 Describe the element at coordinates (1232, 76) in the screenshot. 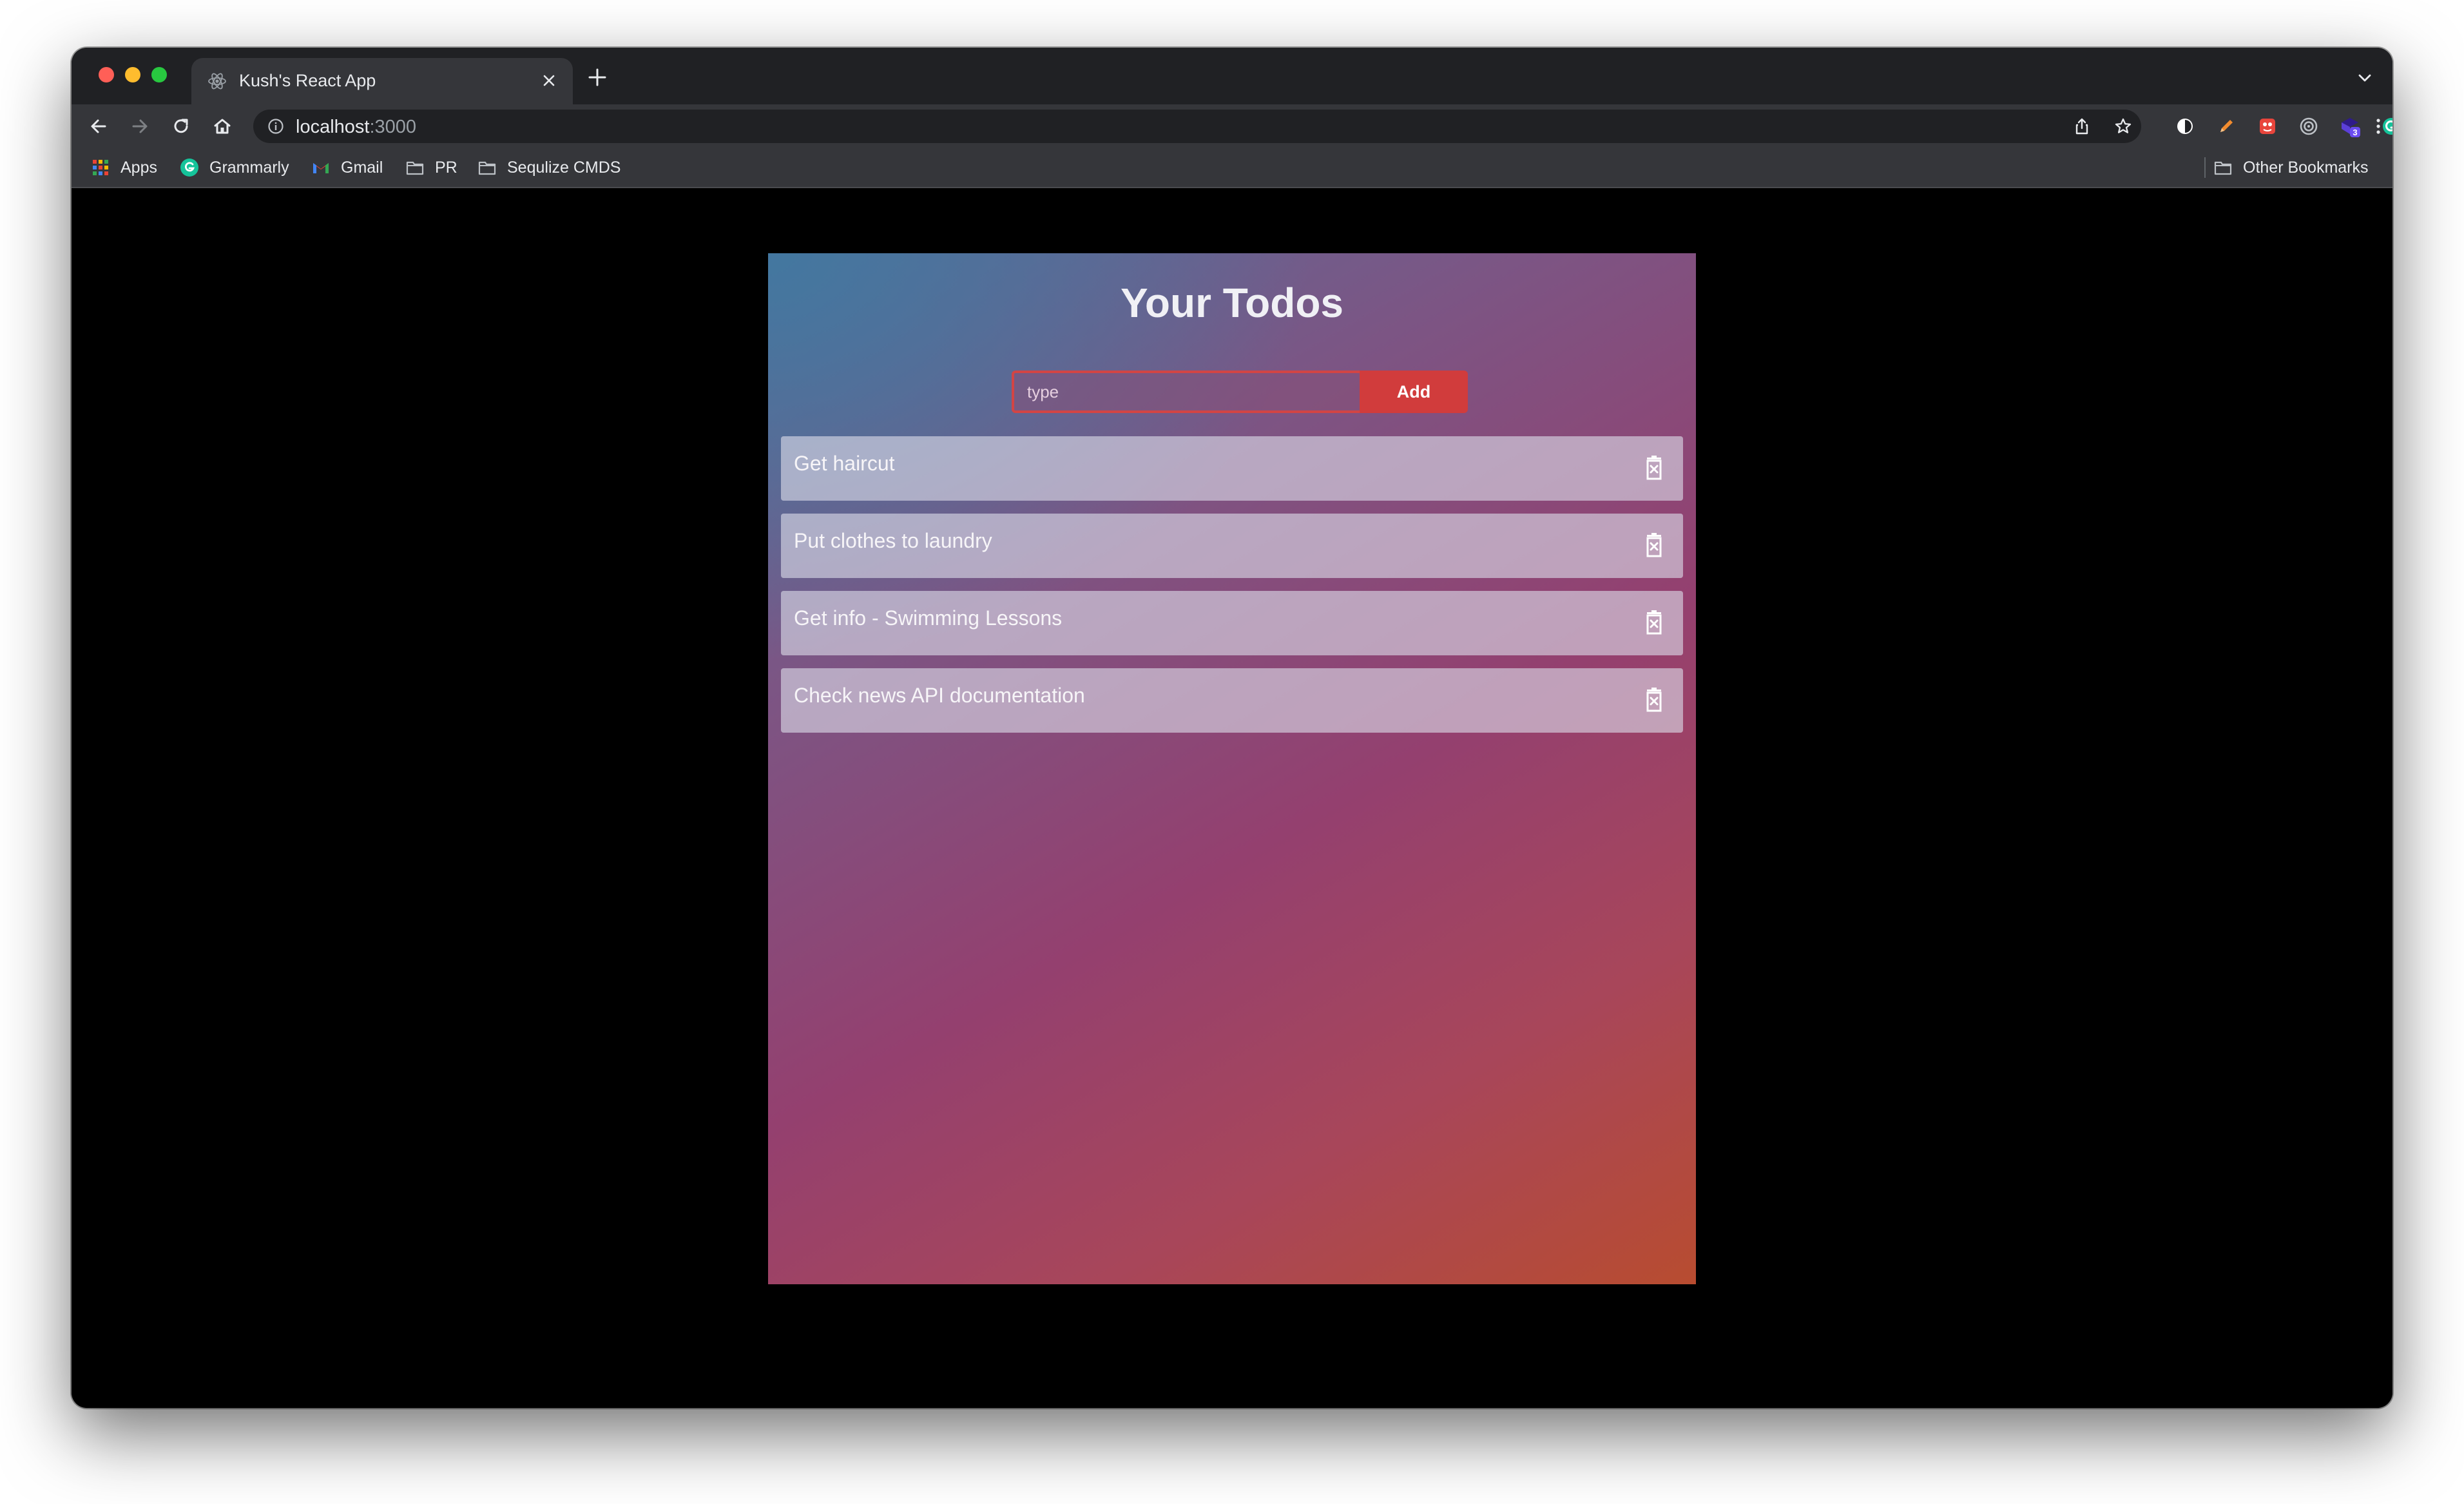

I see `tab-strip: Kush's React App` at that location.